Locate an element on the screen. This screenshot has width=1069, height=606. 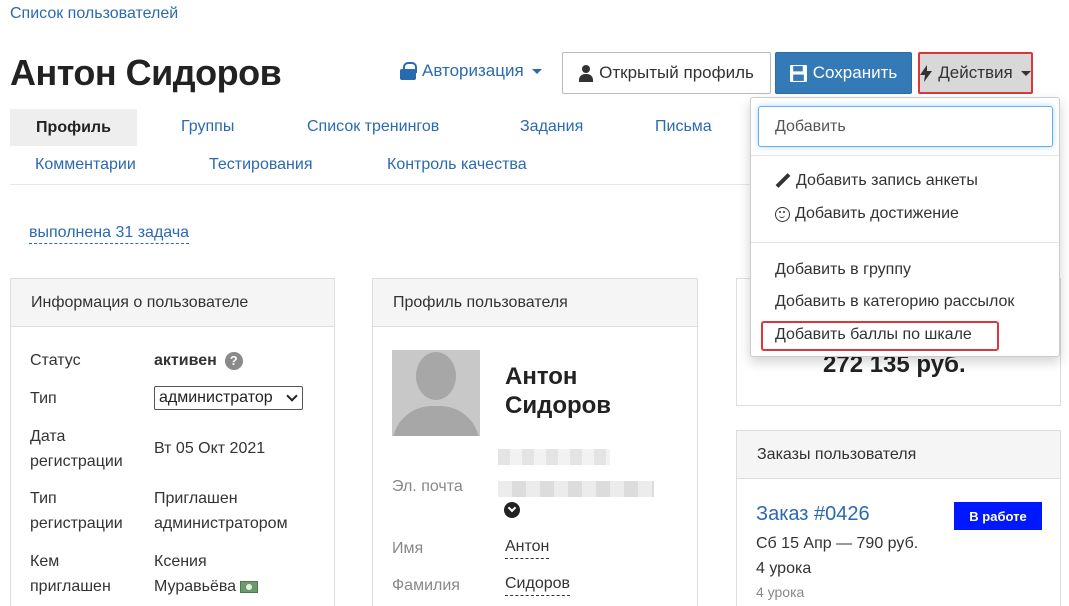
user-orders-panel-title: Заказы пользователя is located at coordinates (898, 455).